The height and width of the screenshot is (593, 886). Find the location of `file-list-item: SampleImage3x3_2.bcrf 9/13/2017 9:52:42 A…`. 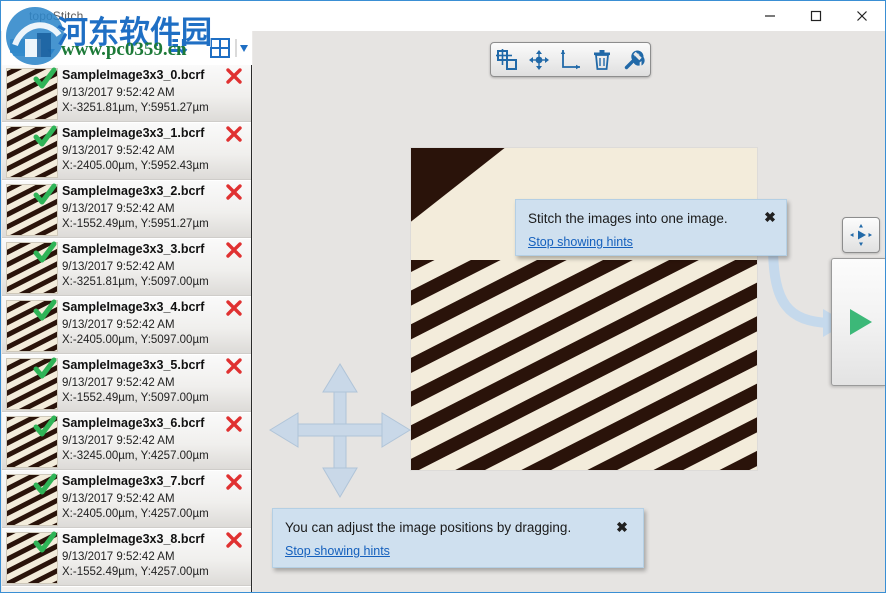

file-list-item: SampleImage3x3_2.bcrf 9/13/2017 9:52:42 A… is located at coordinates (126, 210).